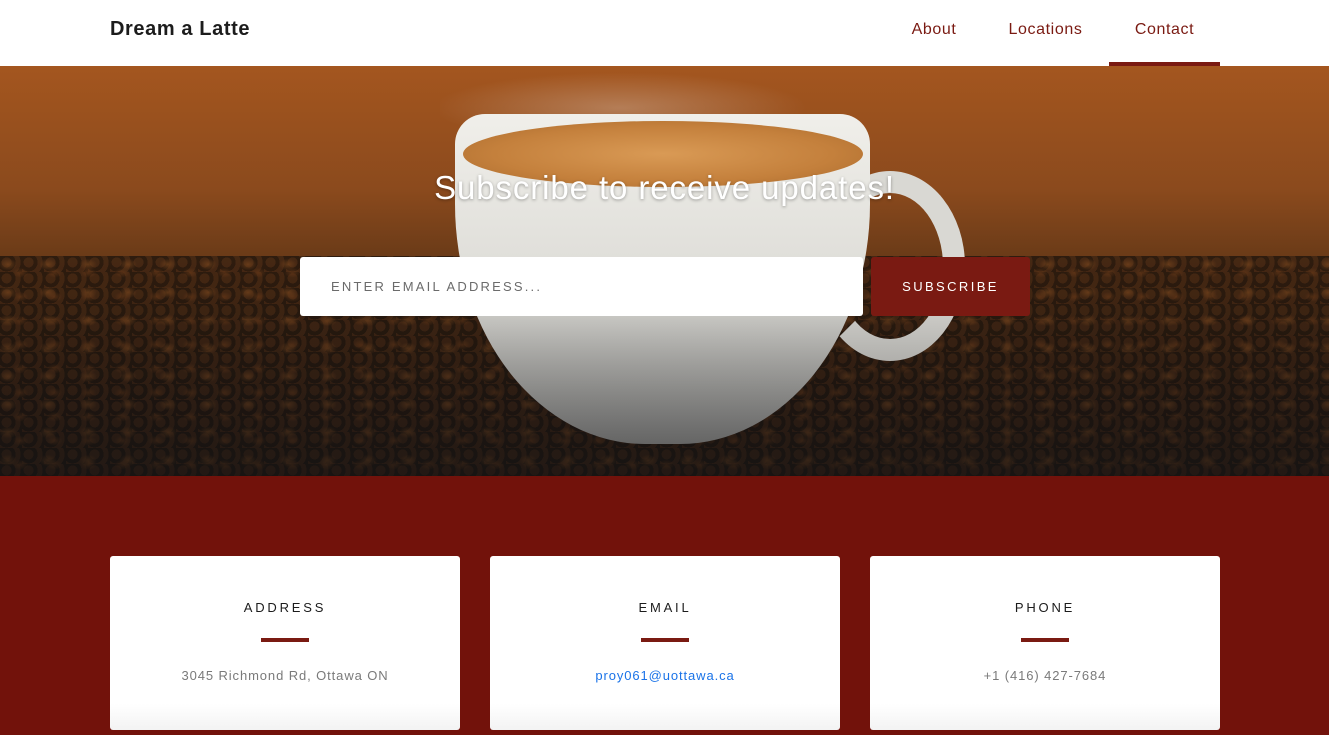 The image size is (1329, 735). I want to click on subscribe-heading: Subscribe to receive updates!, so click(664, 187).